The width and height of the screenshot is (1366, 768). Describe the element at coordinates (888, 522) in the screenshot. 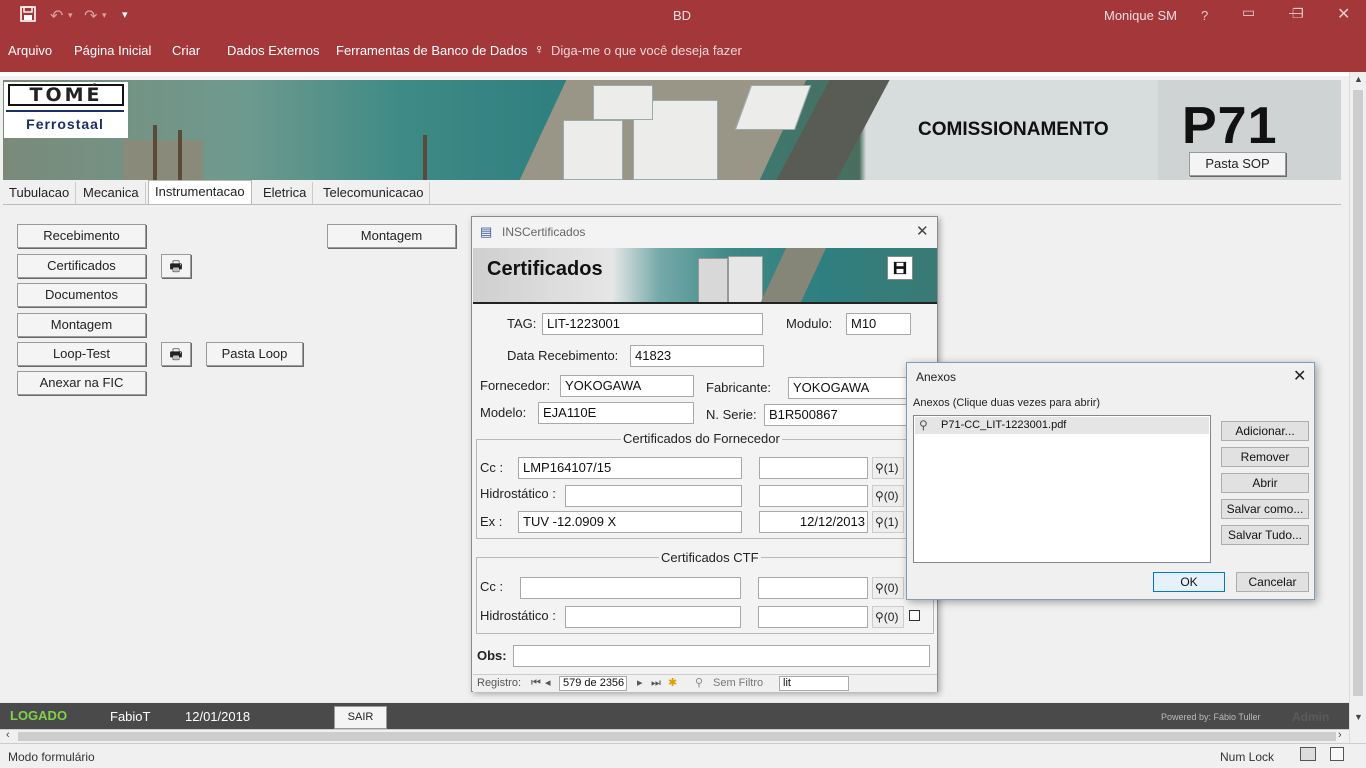

I see `ex-fornecedor-attachment: ⚲(1)` at that location.